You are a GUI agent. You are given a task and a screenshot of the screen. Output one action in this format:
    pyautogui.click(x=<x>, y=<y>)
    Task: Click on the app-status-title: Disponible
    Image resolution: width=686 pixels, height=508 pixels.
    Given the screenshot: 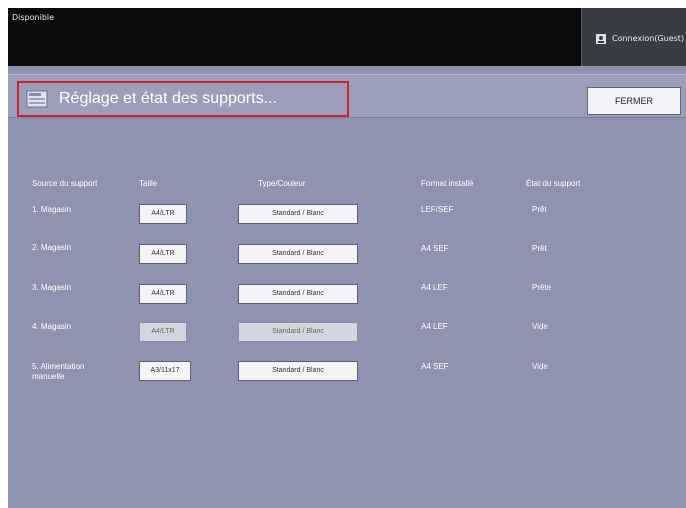 What is the action you would take?
    pyautogui.click(x=33, y=17)
    